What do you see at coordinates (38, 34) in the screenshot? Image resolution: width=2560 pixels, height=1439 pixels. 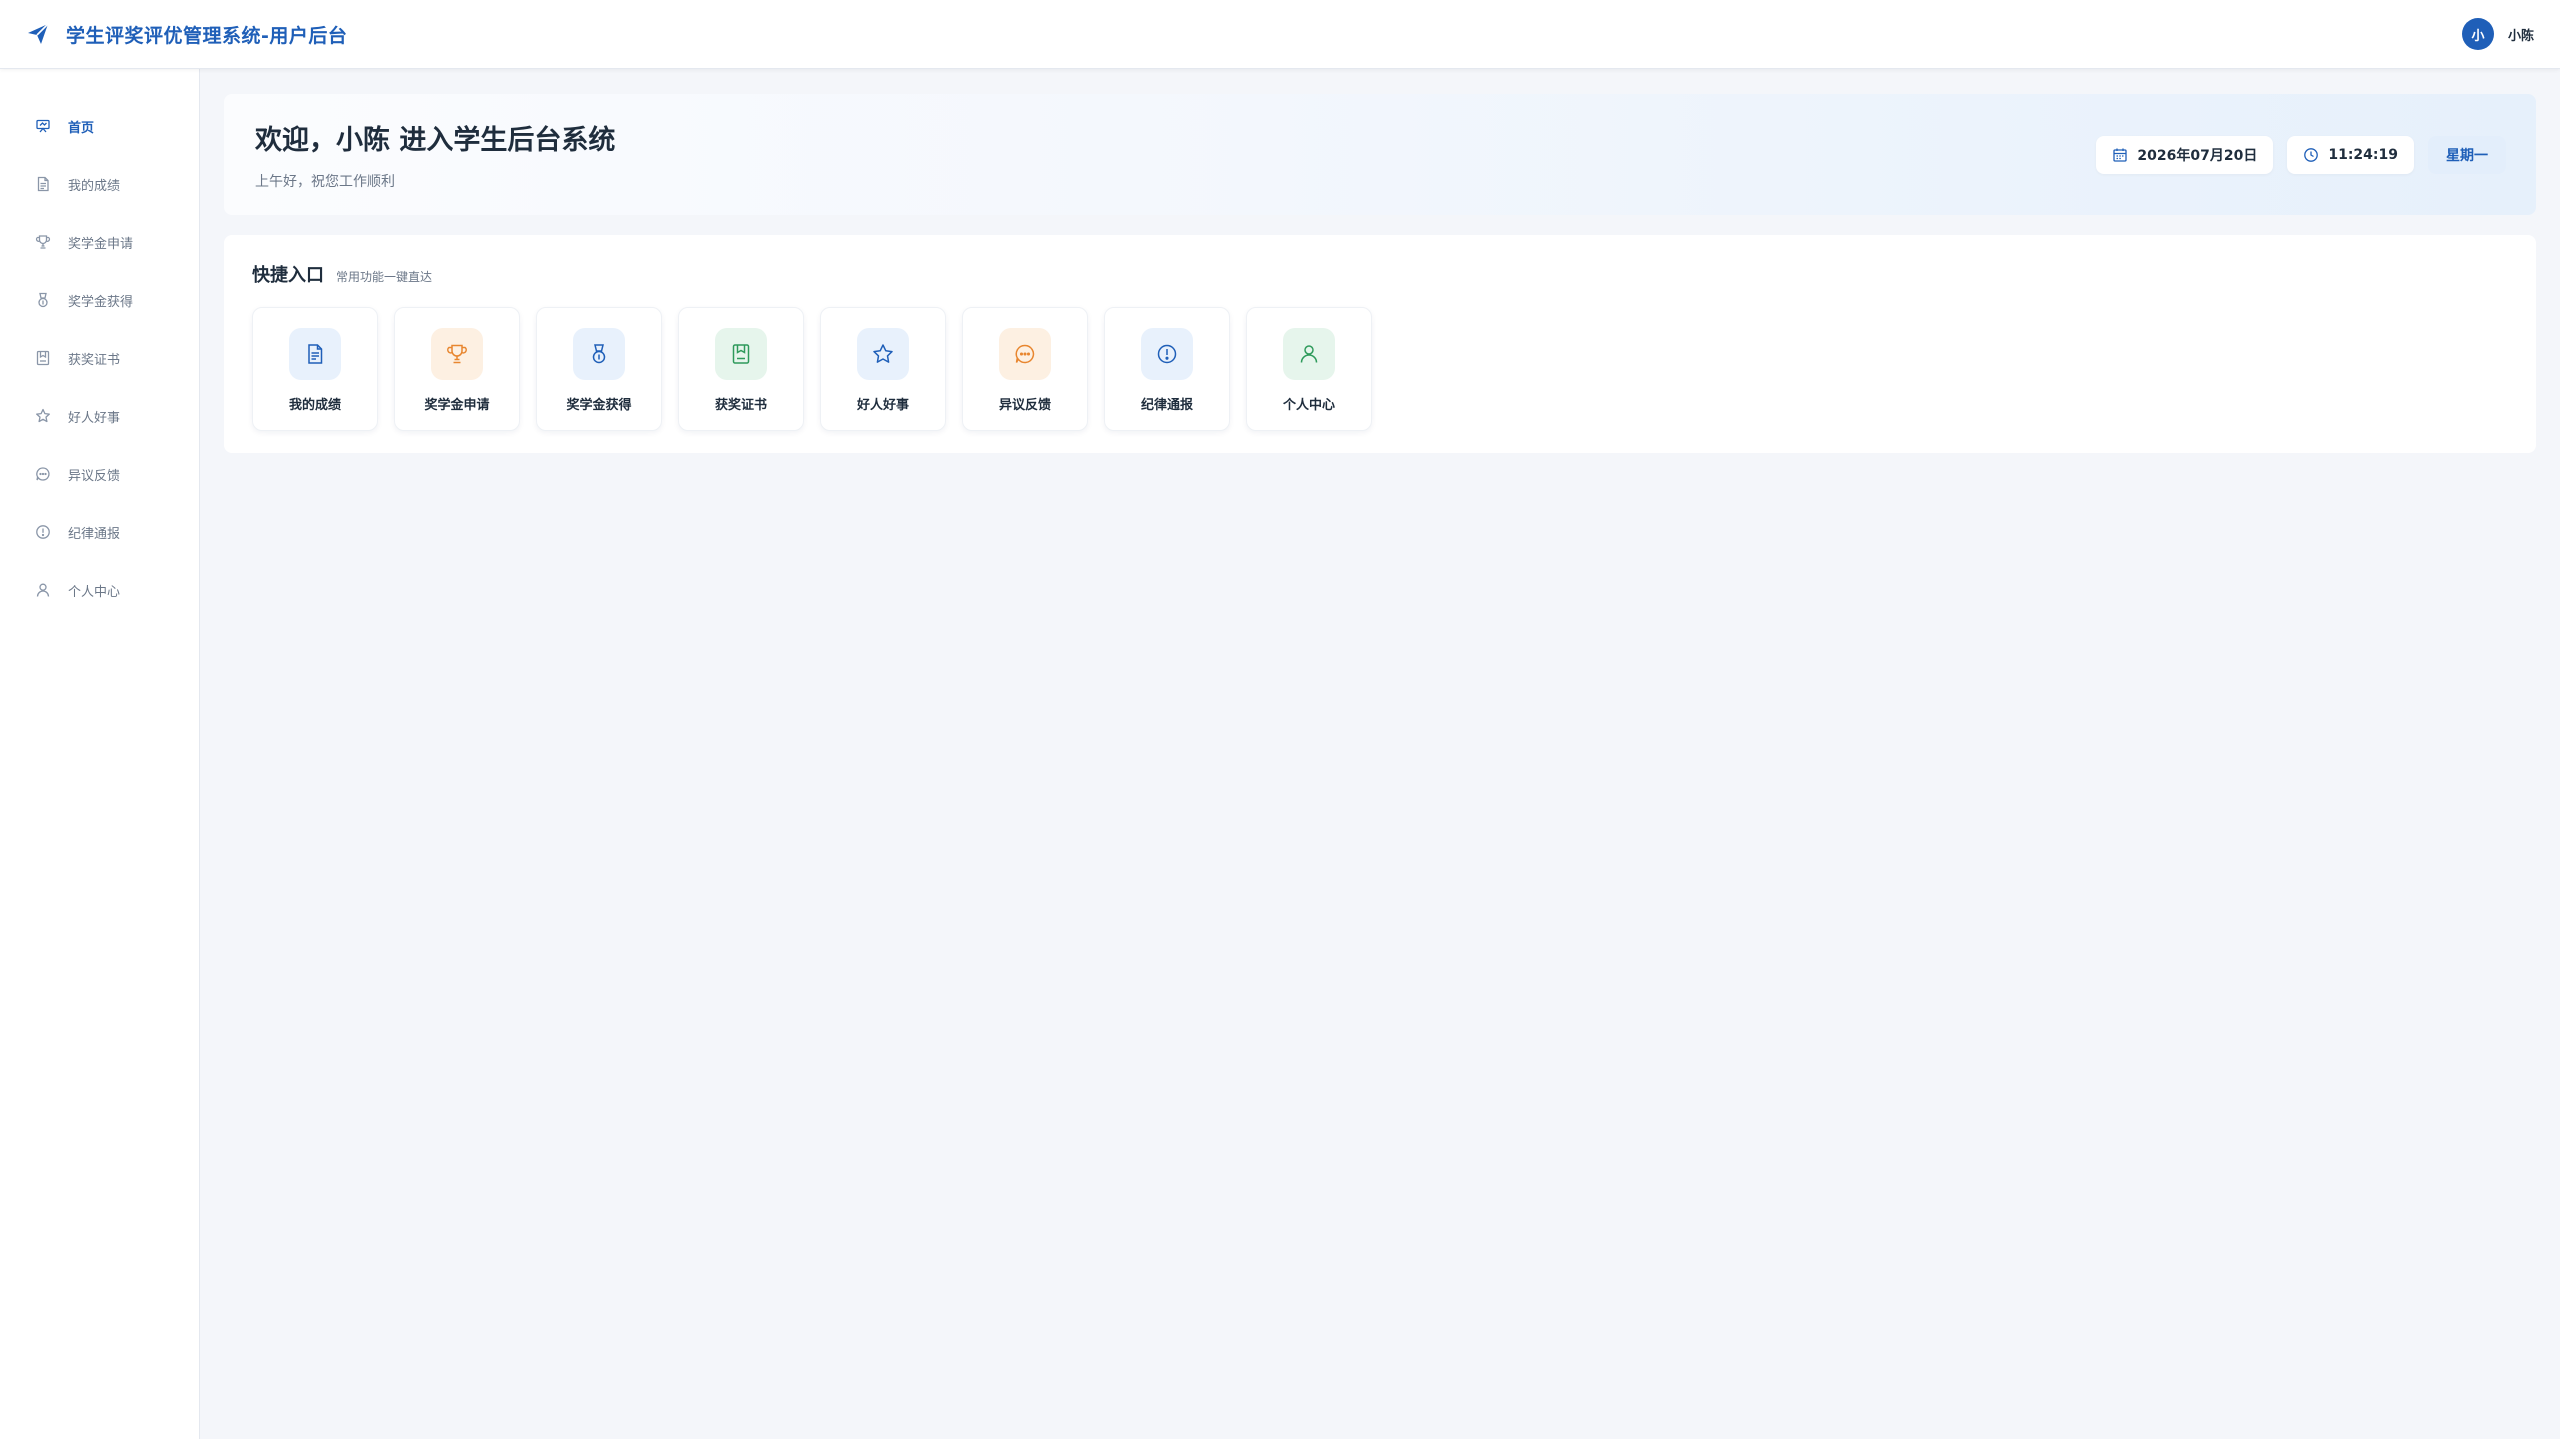 I see `paper-plane-icon` at bounding box center [38, 34].